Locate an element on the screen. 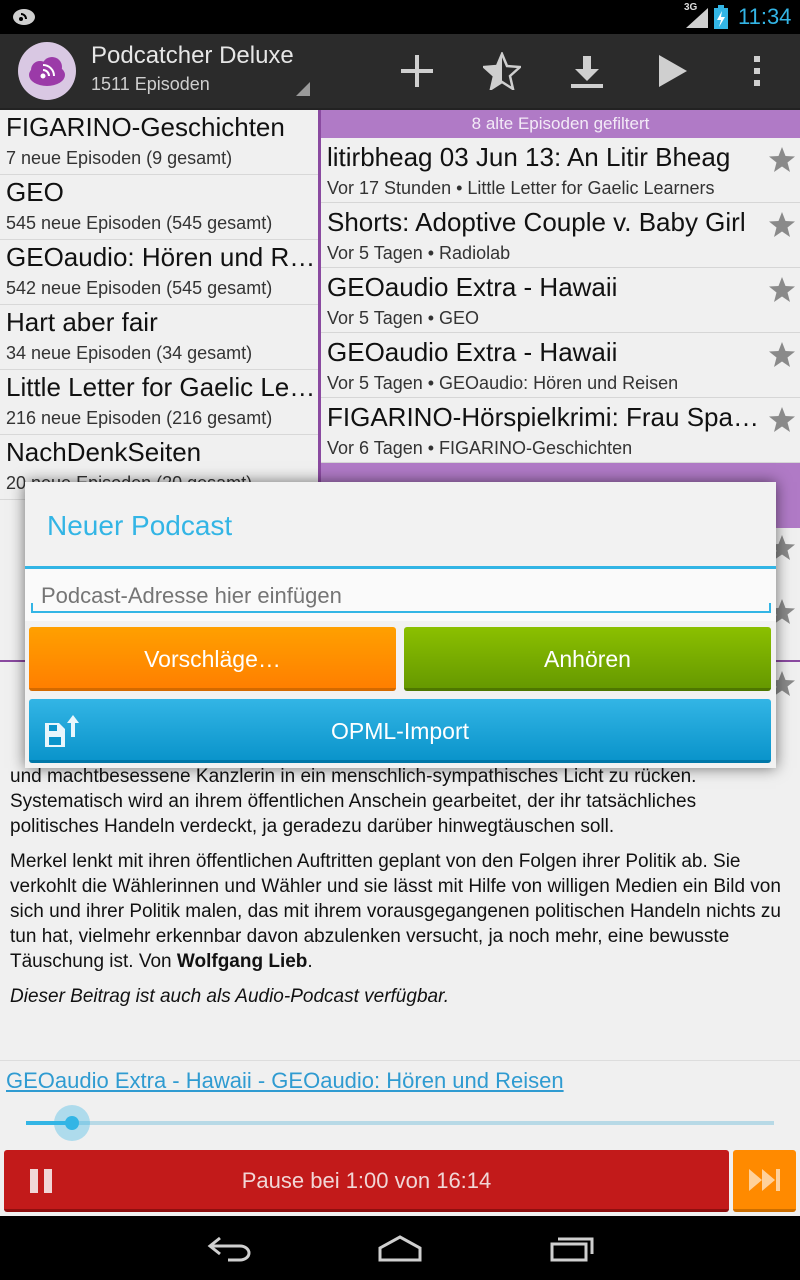  skip-button is located at coordinates (764, 1181).